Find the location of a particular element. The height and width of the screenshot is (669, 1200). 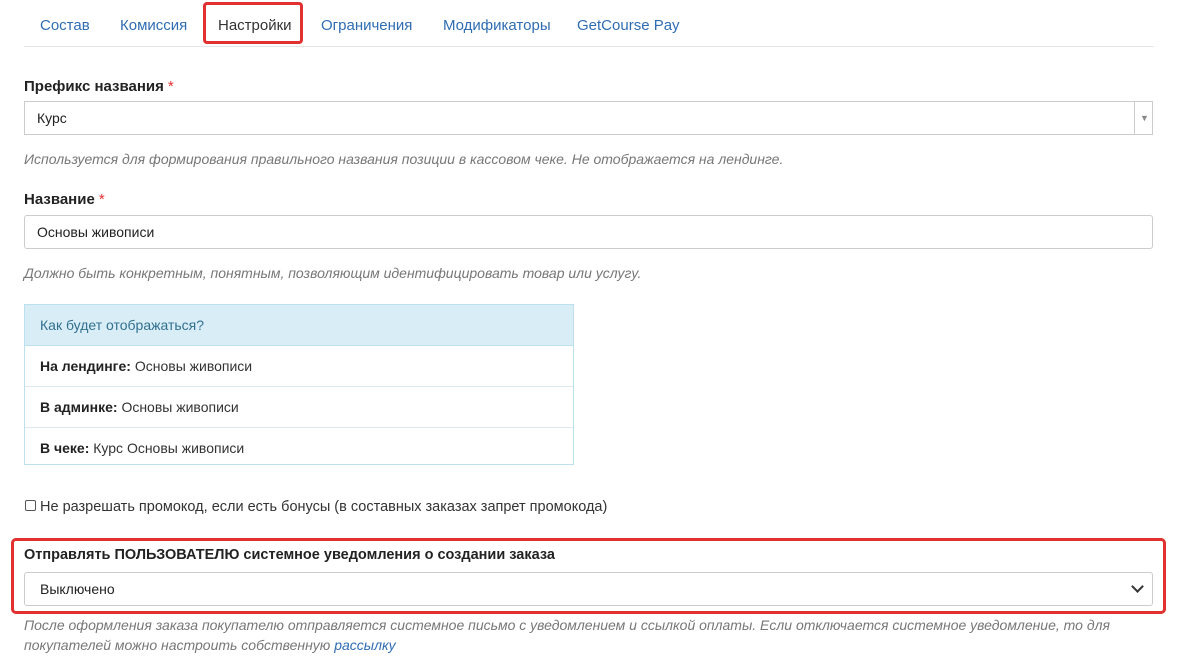

prefix-select-arrow: ▼ is located at coordinates (1143, 118).